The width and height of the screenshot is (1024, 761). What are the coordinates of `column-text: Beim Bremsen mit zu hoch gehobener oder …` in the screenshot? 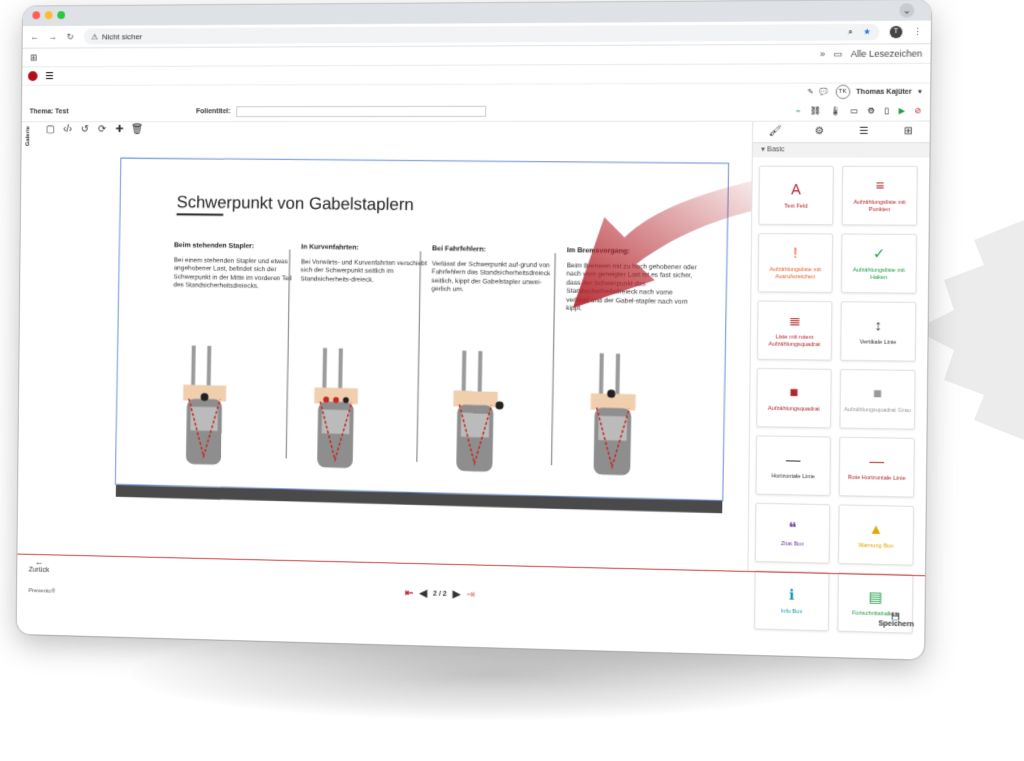 It's located at (632, 288).